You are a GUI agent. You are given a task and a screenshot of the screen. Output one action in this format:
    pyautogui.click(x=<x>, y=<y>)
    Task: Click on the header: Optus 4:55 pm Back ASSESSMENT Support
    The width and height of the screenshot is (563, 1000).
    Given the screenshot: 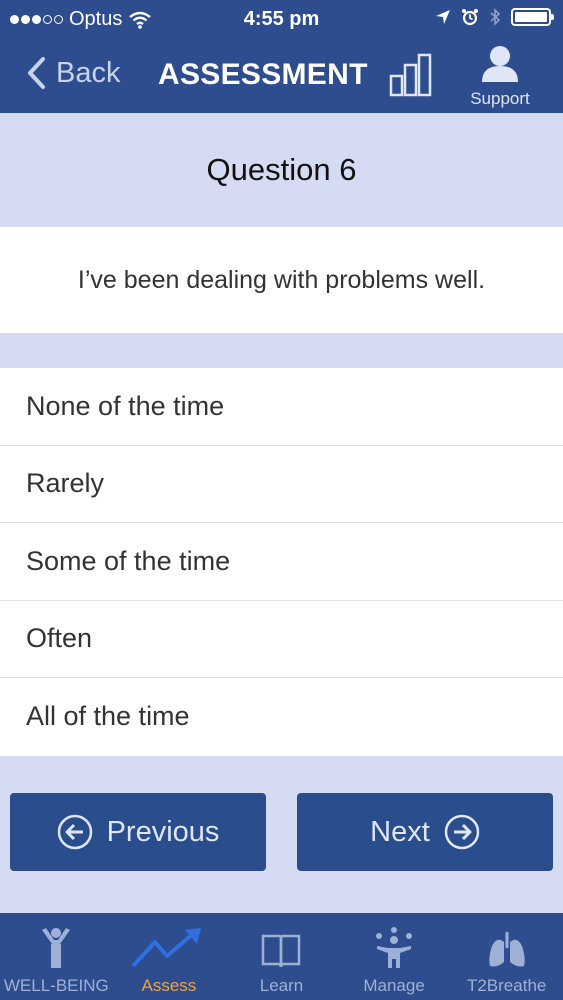 What is the action you would take?
    pyautogui.click(x=281, y=56)
    